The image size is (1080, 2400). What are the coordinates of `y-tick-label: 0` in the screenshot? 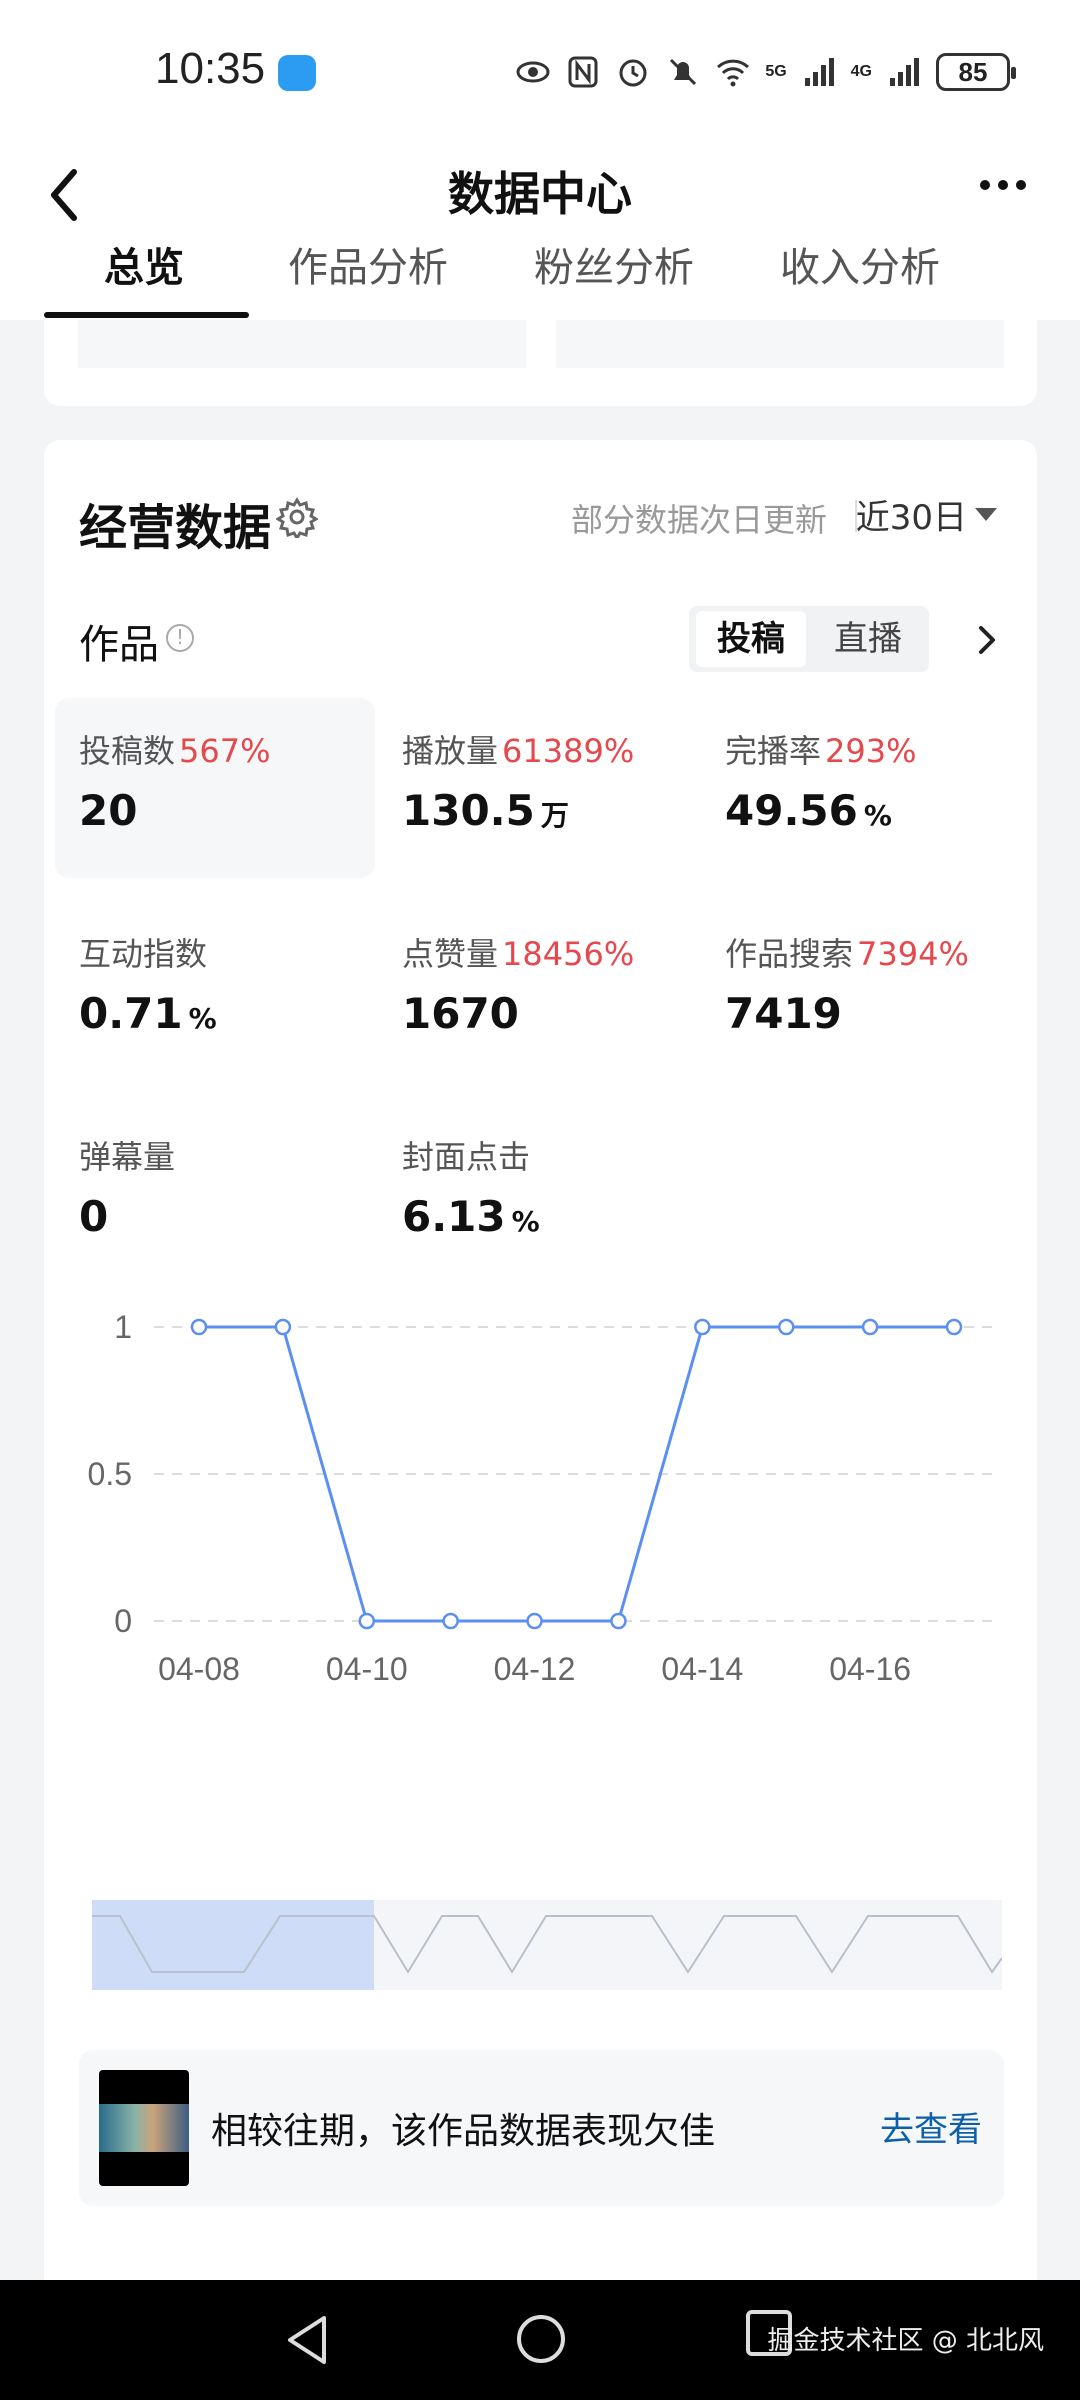 It's located at (123, 1621).